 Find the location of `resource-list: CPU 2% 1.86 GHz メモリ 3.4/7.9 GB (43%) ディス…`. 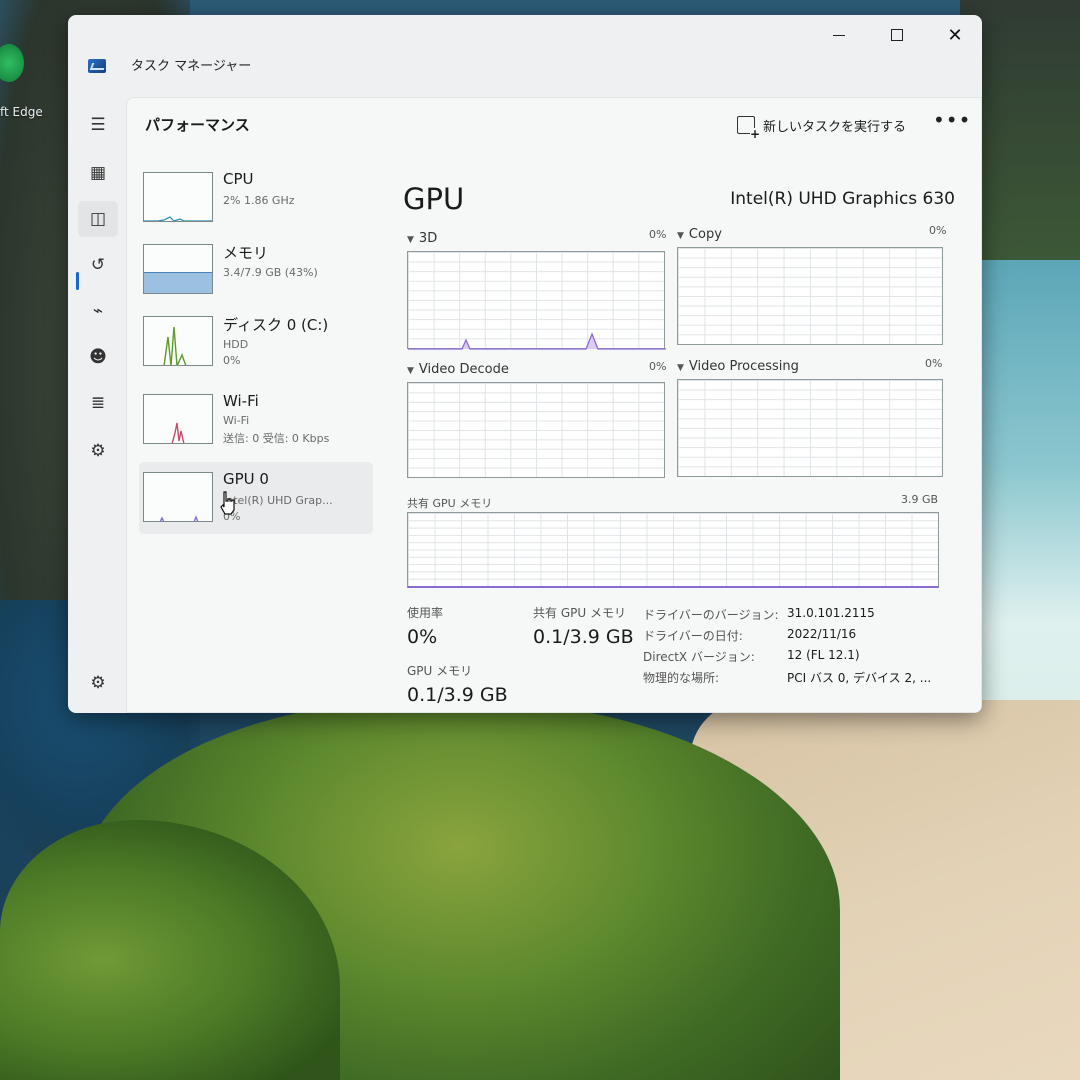

resource-list: CPU 2% 1.86 GHz メモリ 3.4/7.9 GB (43%) ディス… is located at coordinates (258, 352).